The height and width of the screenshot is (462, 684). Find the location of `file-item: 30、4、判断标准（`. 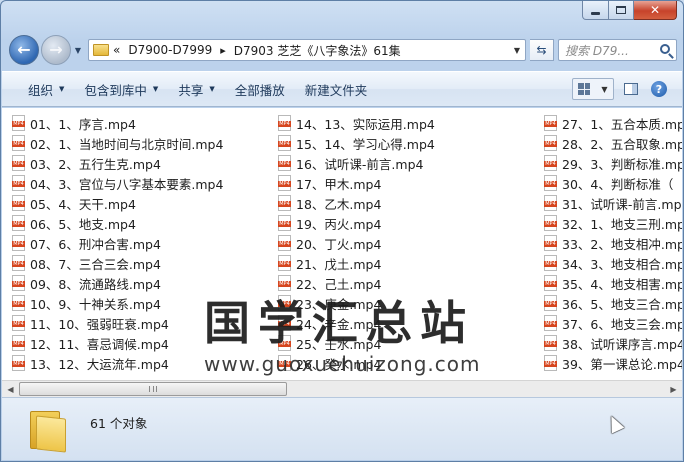

file-item: 30、4、判断标准（ is located at coordinates (613, 183).